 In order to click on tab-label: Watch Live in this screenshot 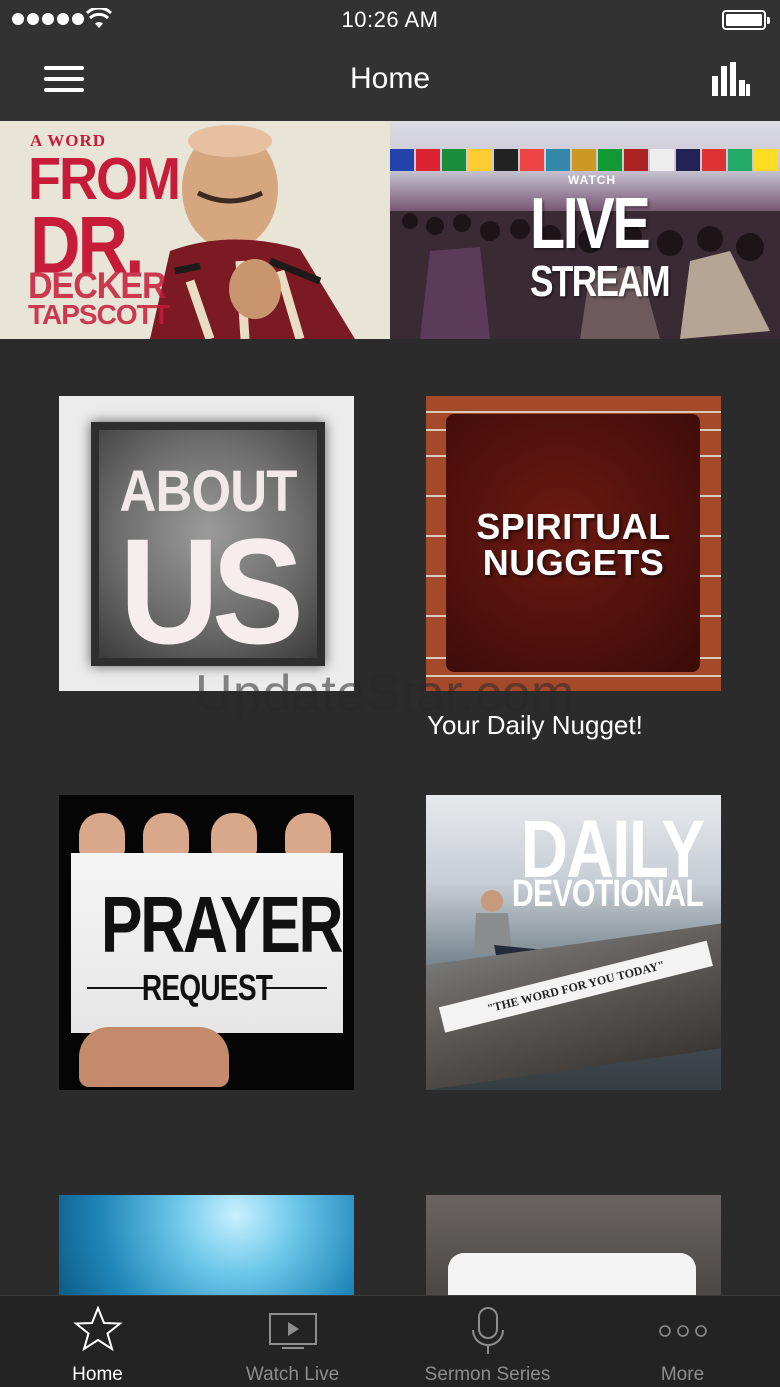, I will do `click(292, 1374)`.